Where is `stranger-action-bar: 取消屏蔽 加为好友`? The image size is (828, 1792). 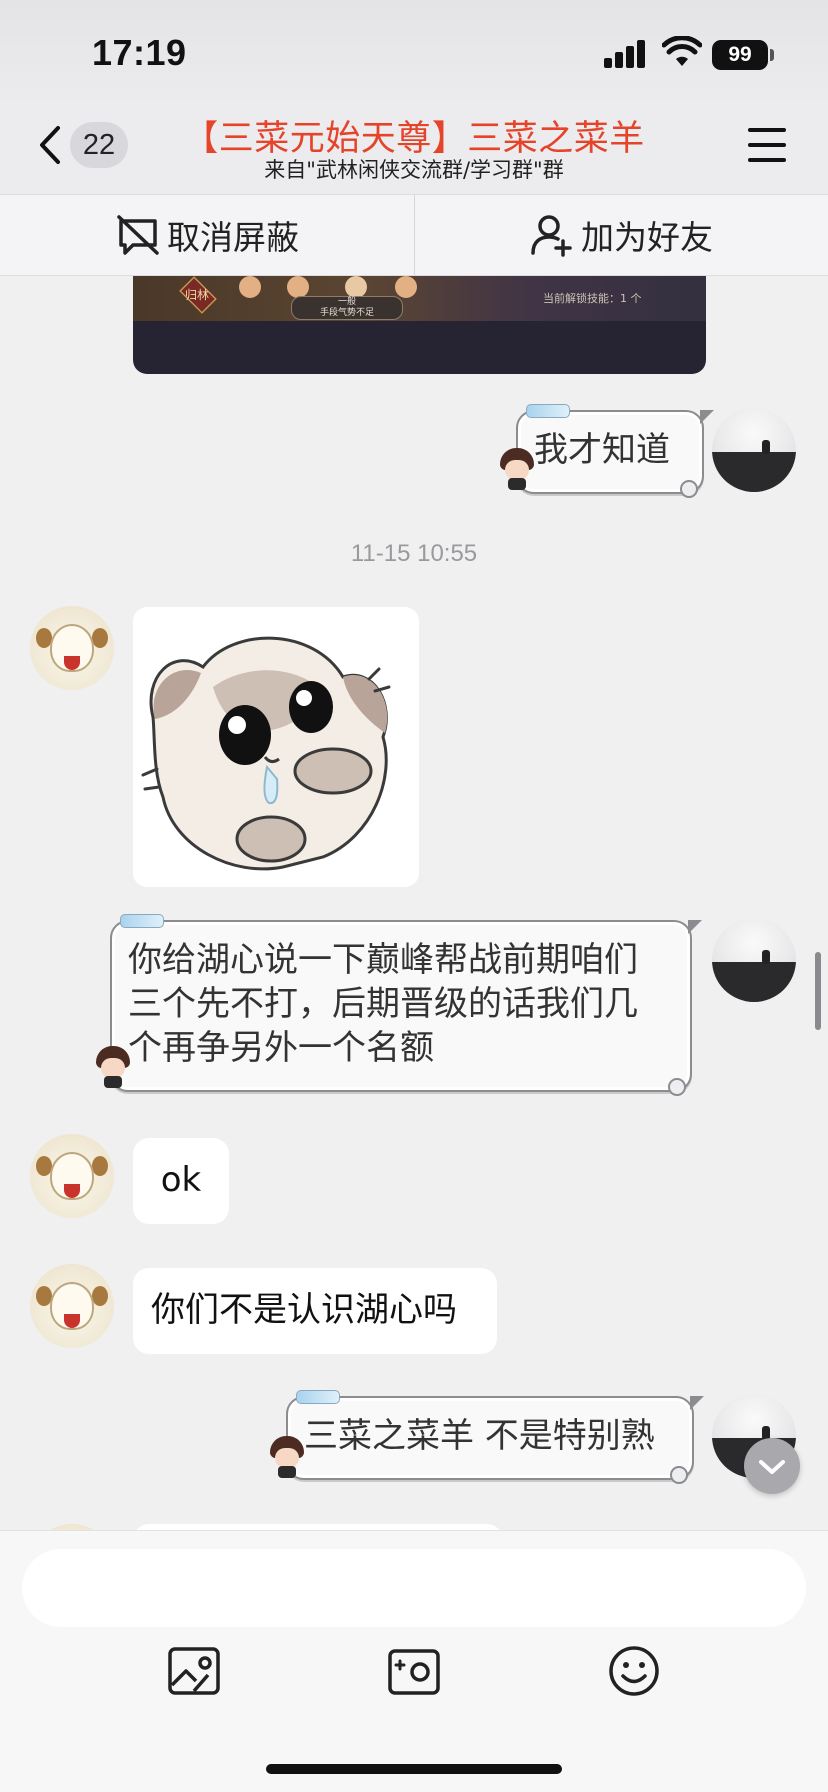
stranger-action-bar: 取消屏蔽 加为好友 is located at coordinates (414, 235).